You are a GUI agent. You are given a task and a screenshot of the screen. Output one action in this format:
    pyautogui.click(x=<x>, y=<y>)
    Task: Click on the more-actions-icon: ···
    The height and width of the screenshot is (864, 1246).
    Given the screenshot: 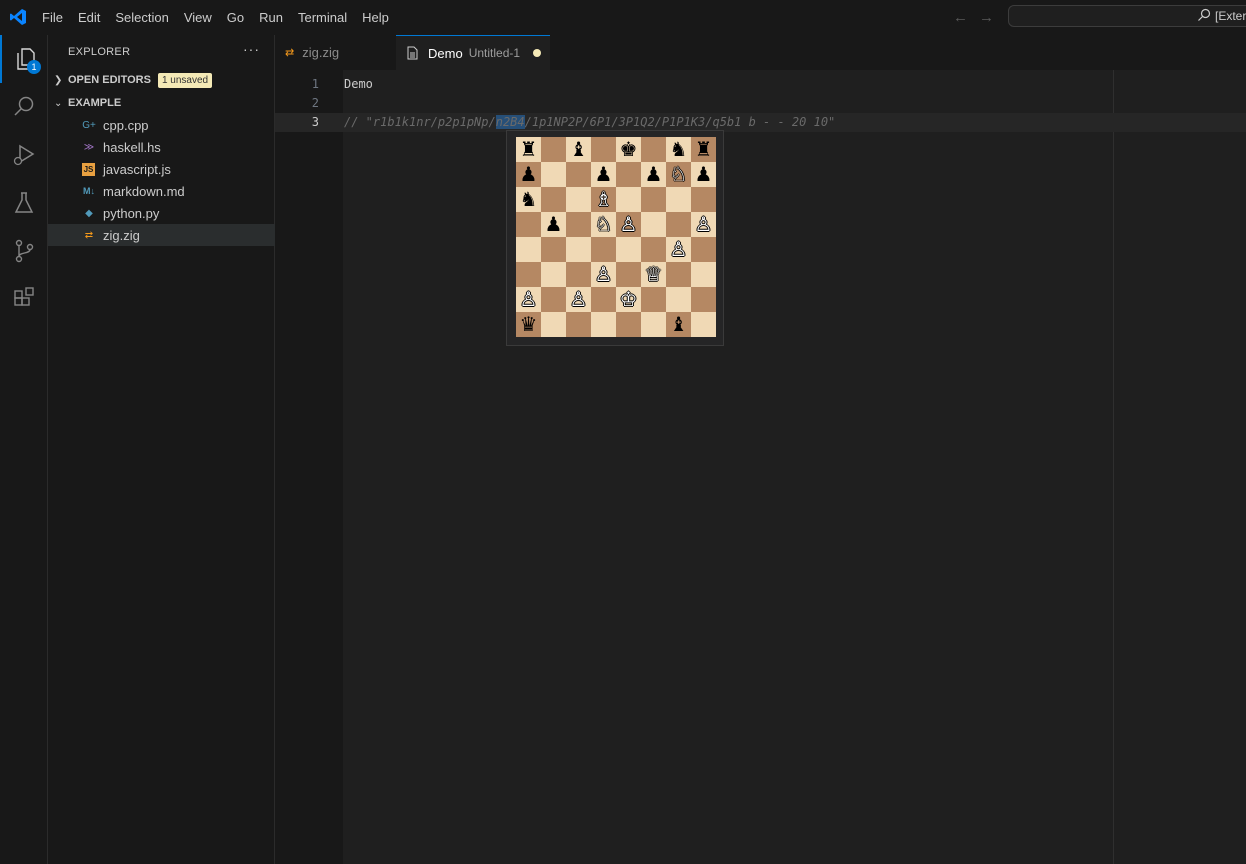 What is the action you would take?
    pyautogui.click(x=251, y=49)
    